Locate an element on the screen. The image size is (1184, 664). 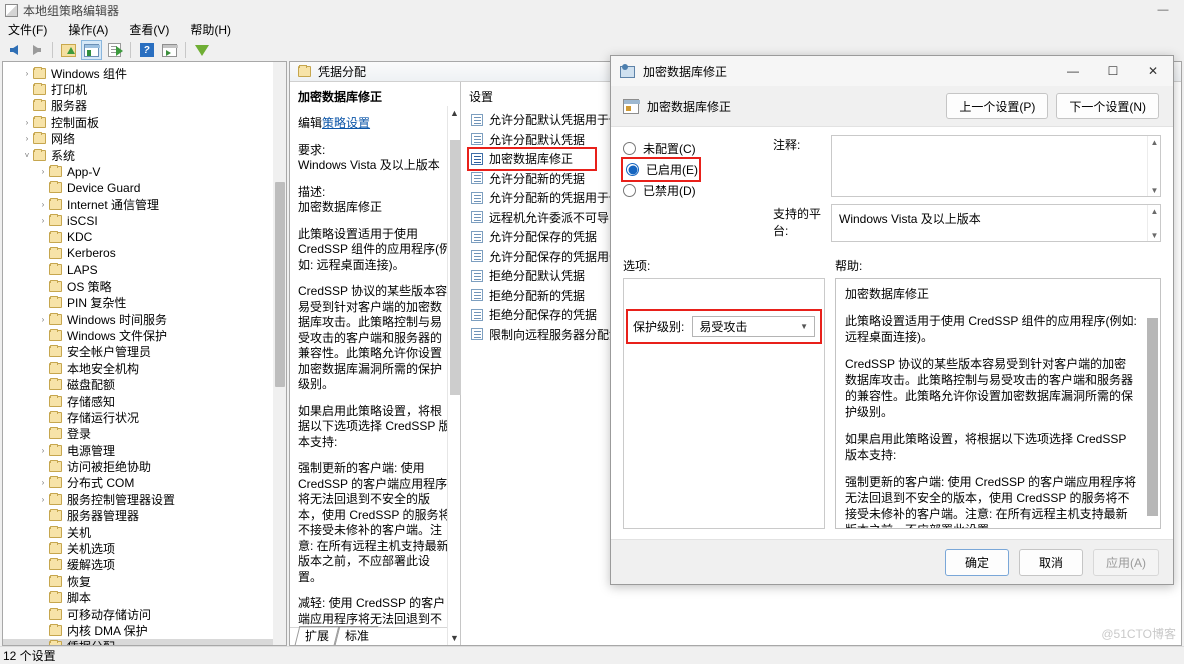
filter-button is located at coordinates (201, 55).